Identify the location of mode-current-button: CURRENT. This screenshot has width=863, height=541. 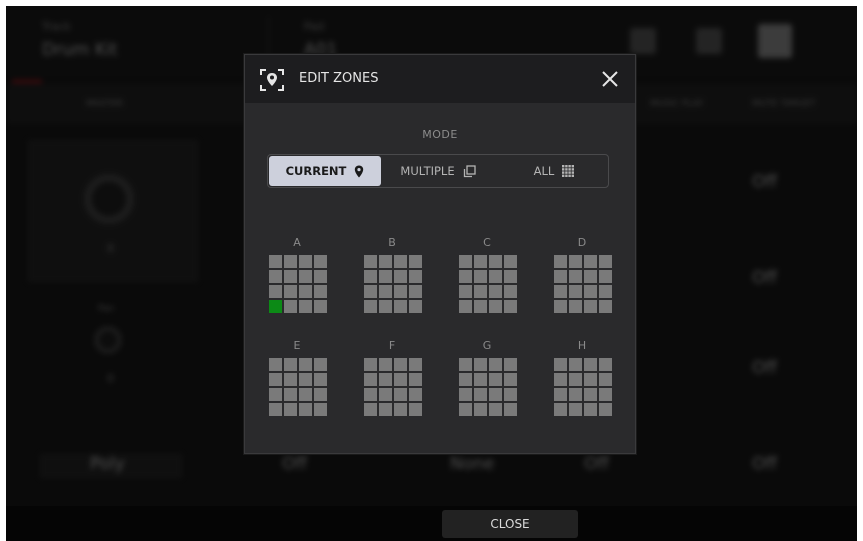
(325, 171).